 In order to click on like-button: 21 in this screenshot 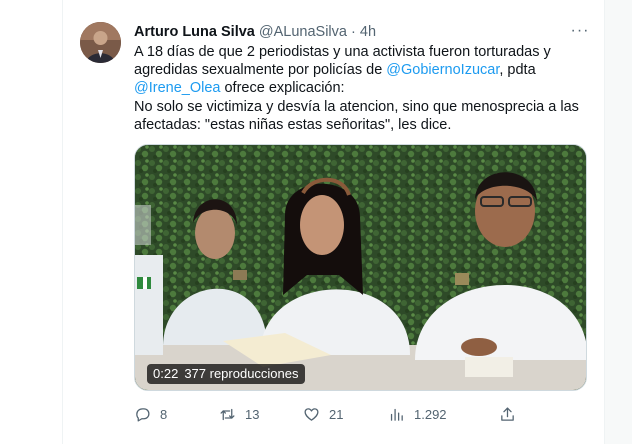, I will do `click(323, 414)`.